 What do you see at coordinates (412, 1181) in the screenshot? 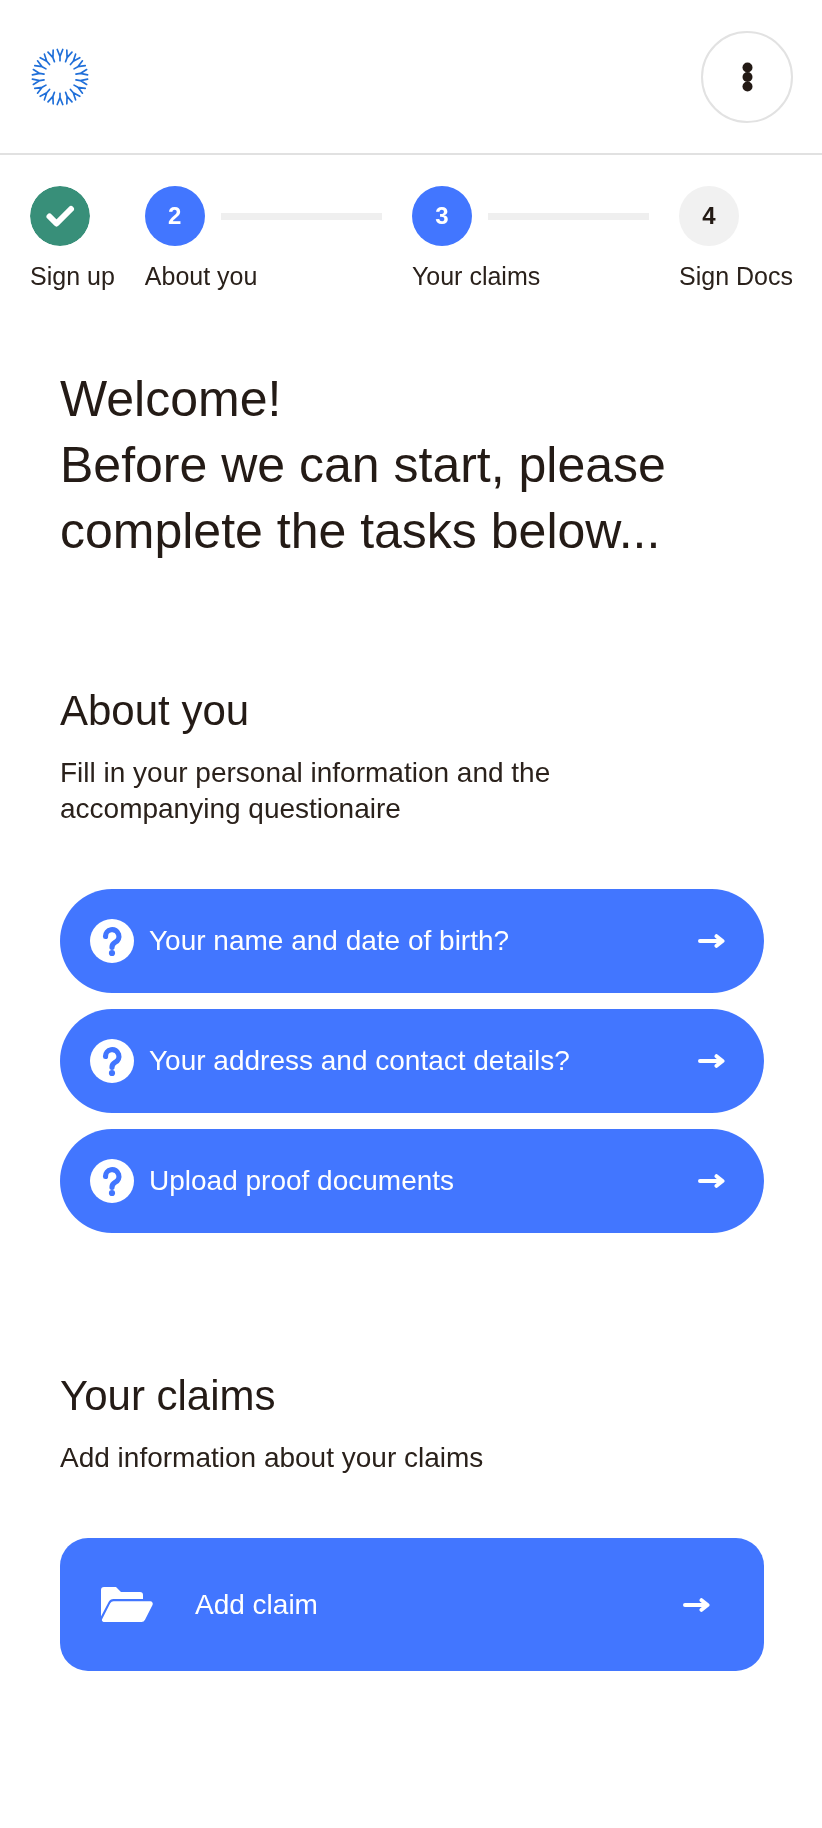
I see `task-button: Upload proof documents` at bounding box center [412, 1181].